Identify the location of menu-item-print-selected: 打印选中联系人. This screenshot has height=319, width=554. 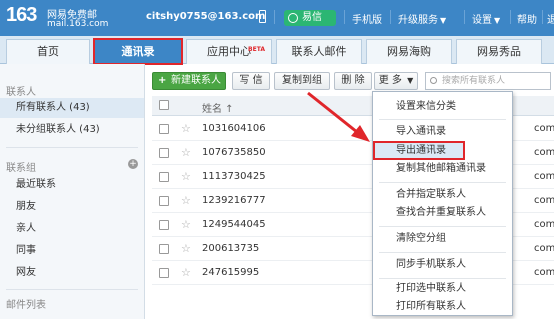
(442, 288).